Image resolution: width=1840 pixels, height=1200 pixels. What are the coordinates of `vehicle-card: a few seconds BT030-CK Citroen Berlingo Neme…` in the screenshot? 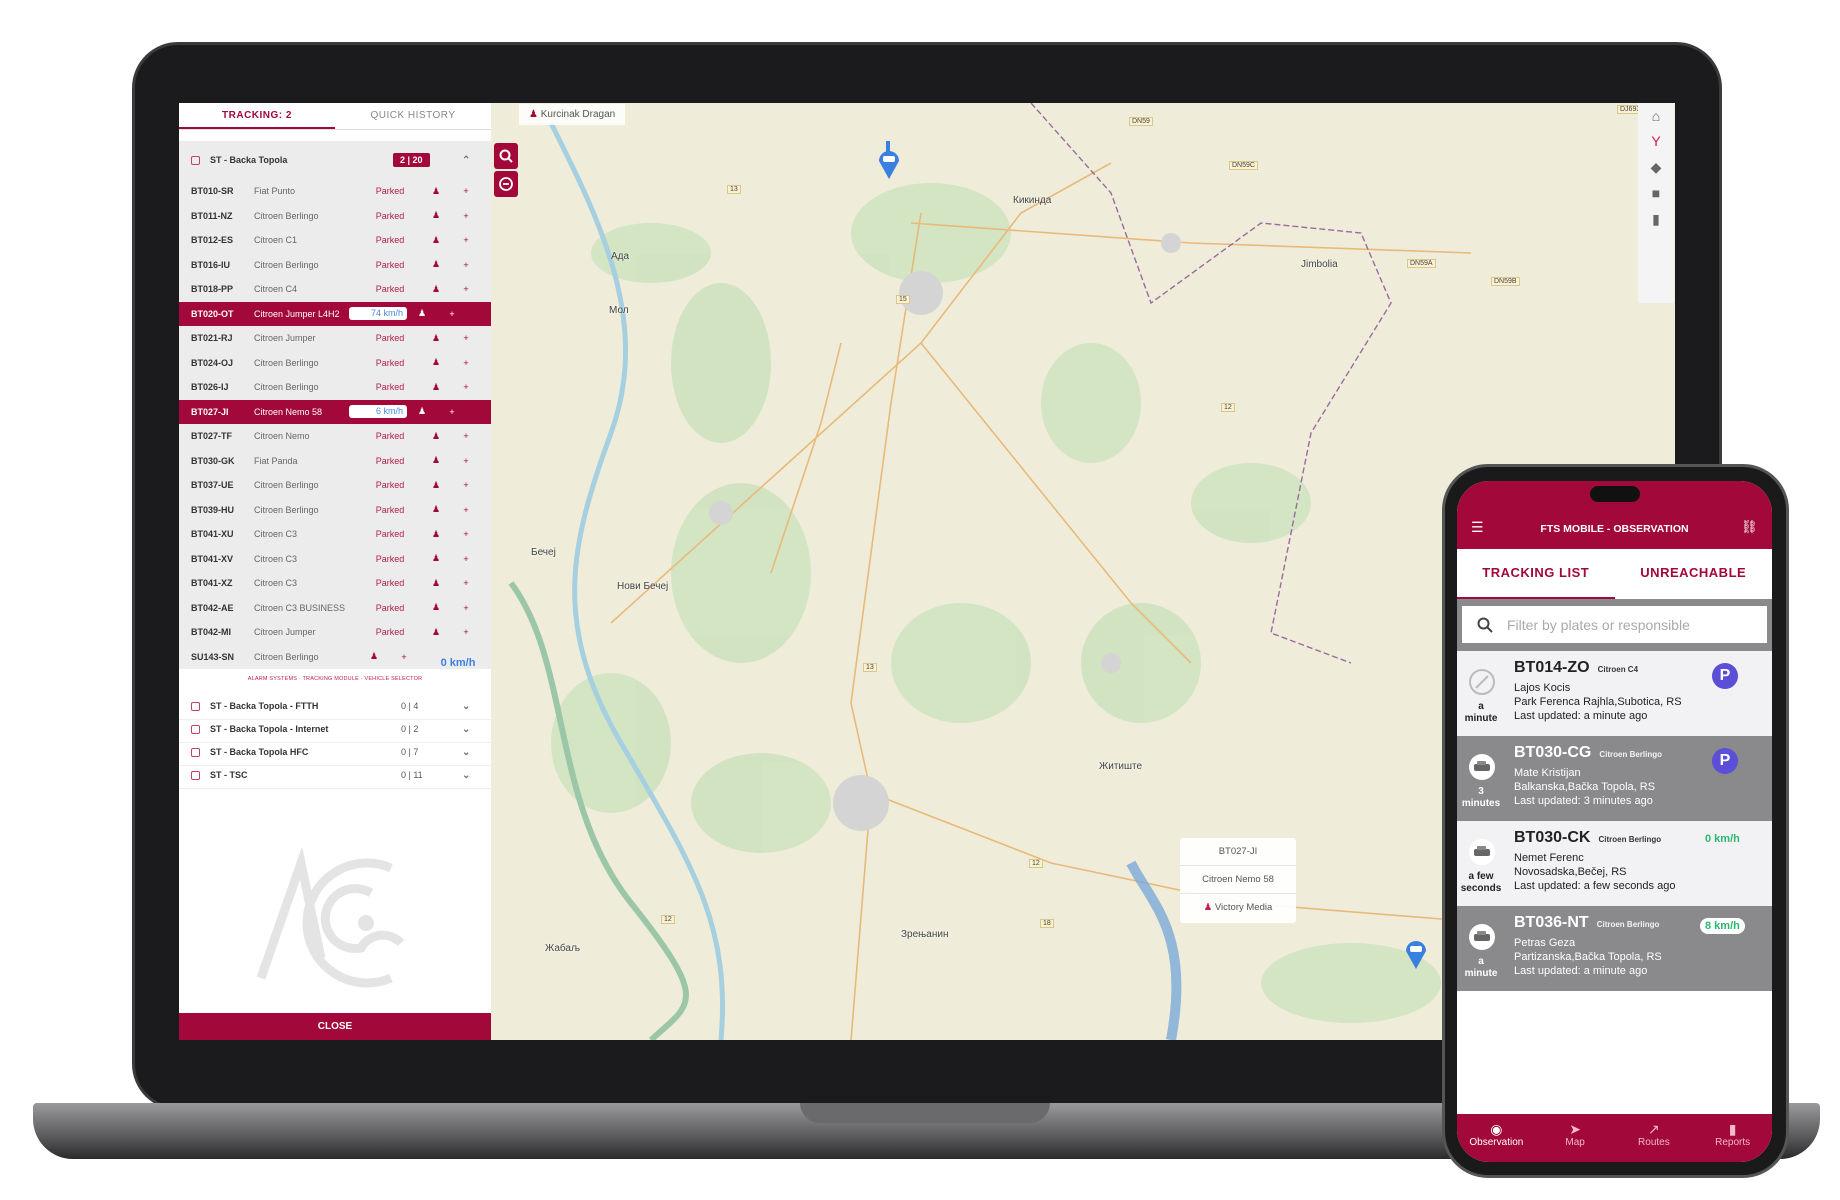 It's located at (1614, 863).